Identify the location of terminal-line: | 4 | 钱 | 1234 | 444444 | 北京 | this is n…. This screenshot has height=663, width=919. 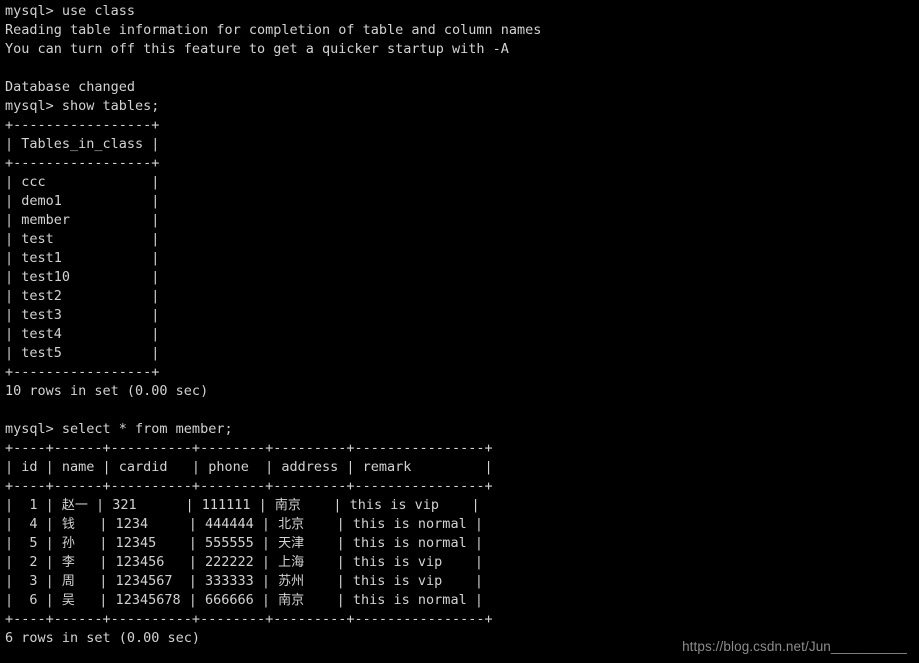
(244, 524).